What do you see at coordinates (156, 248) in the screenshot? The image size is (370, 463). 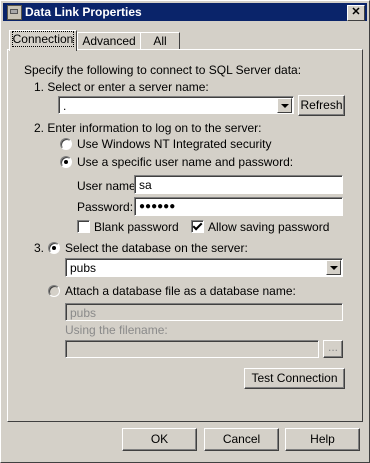 I see `select-database-label: Select the database on the server:` at bounding box center [156, 248].